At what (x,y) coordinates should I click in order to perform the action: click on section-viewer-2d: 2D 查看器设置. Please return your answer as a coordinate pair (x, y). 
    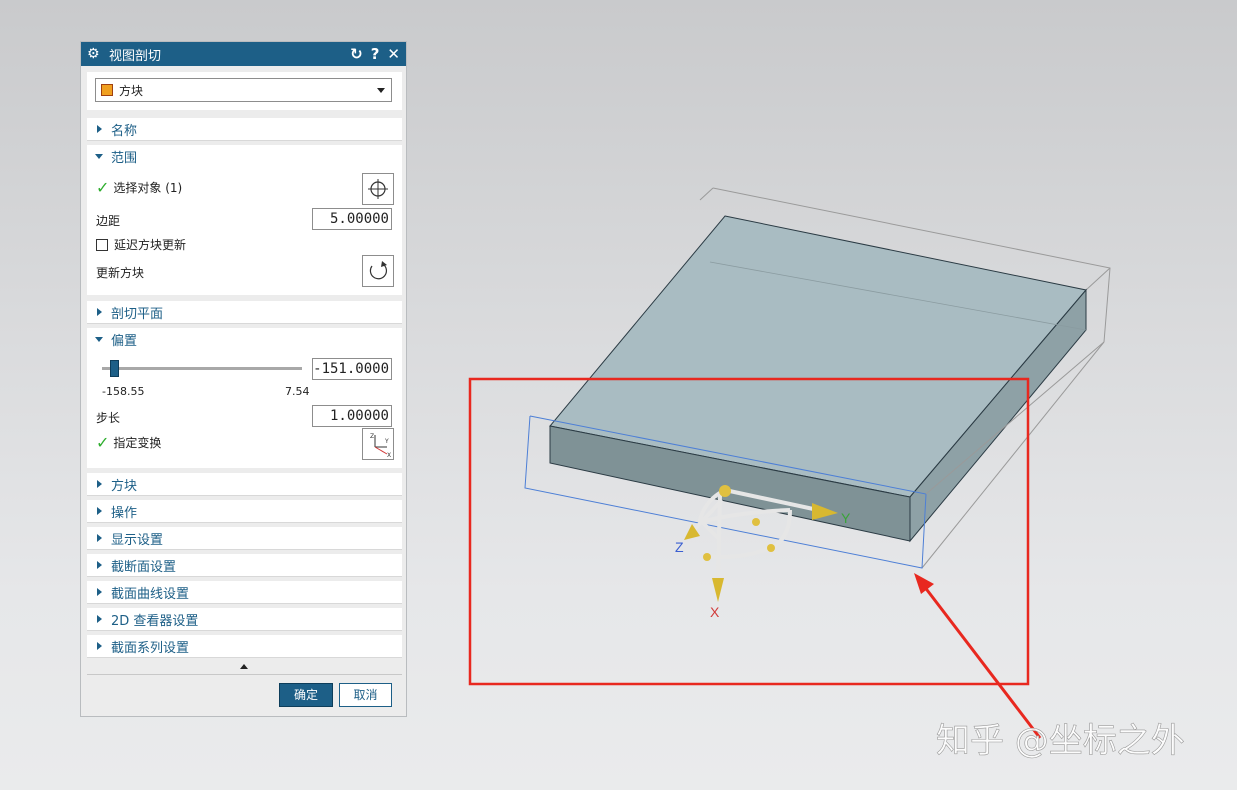
    Looking at the image, I should click on (244, 619).